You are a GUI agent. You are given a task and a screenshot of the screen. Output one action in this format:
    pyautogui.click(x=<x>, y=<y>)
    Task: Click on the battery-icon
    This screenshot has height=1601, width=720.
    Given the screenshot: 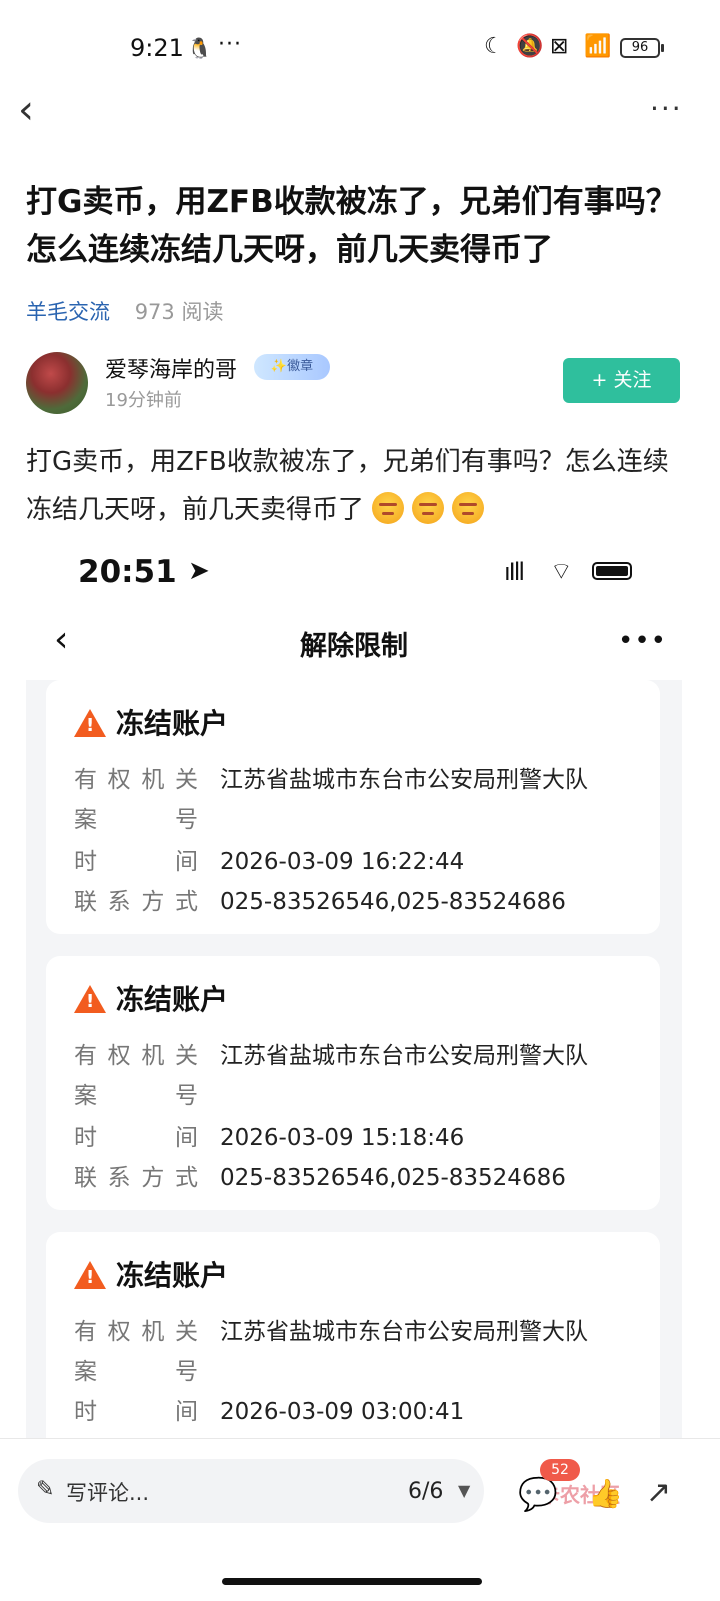 What is the action you would take?
    pyautogui.click(x=612, y=571)
    